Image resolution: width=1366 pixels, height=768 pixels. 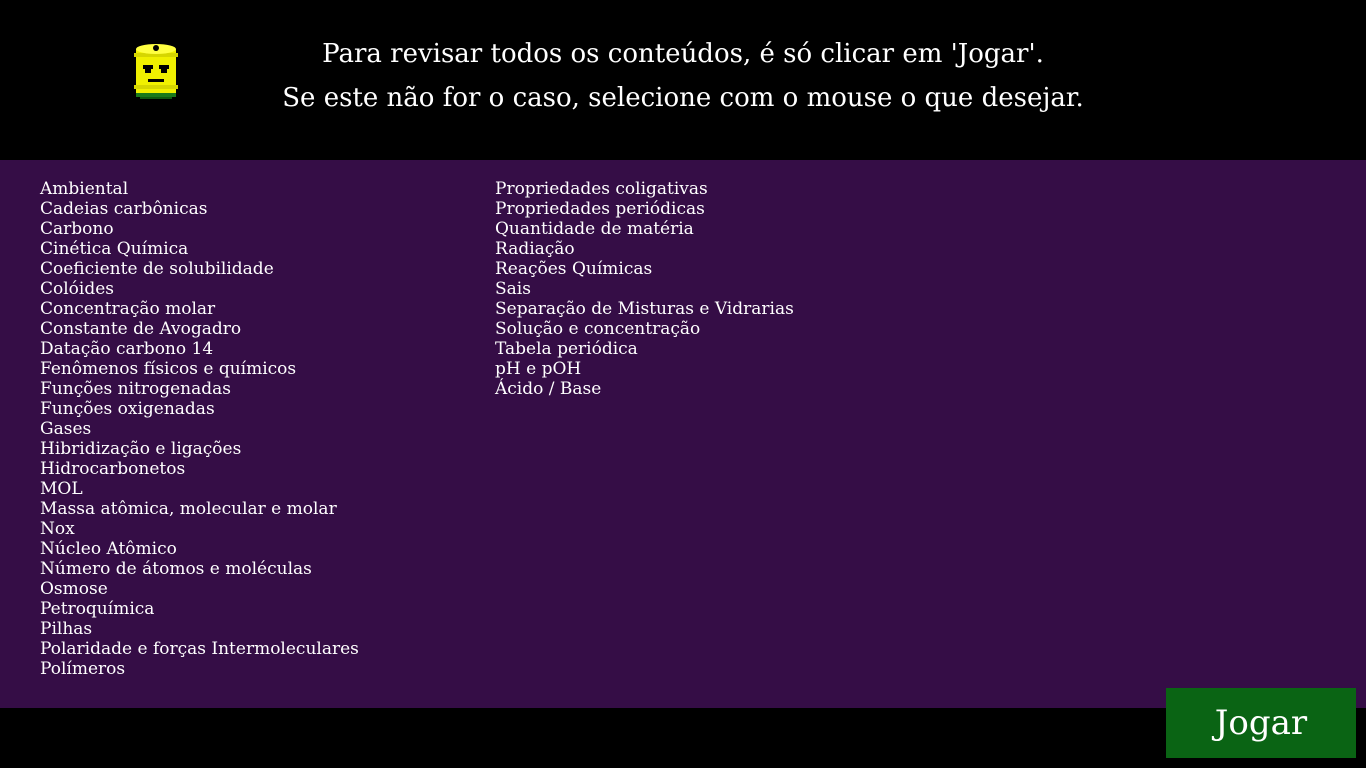 What do you see at coordinates (644, 209) in the screenshot?
I see `topic-item: Propriedades periódicas` at bounding box center [644, 209].